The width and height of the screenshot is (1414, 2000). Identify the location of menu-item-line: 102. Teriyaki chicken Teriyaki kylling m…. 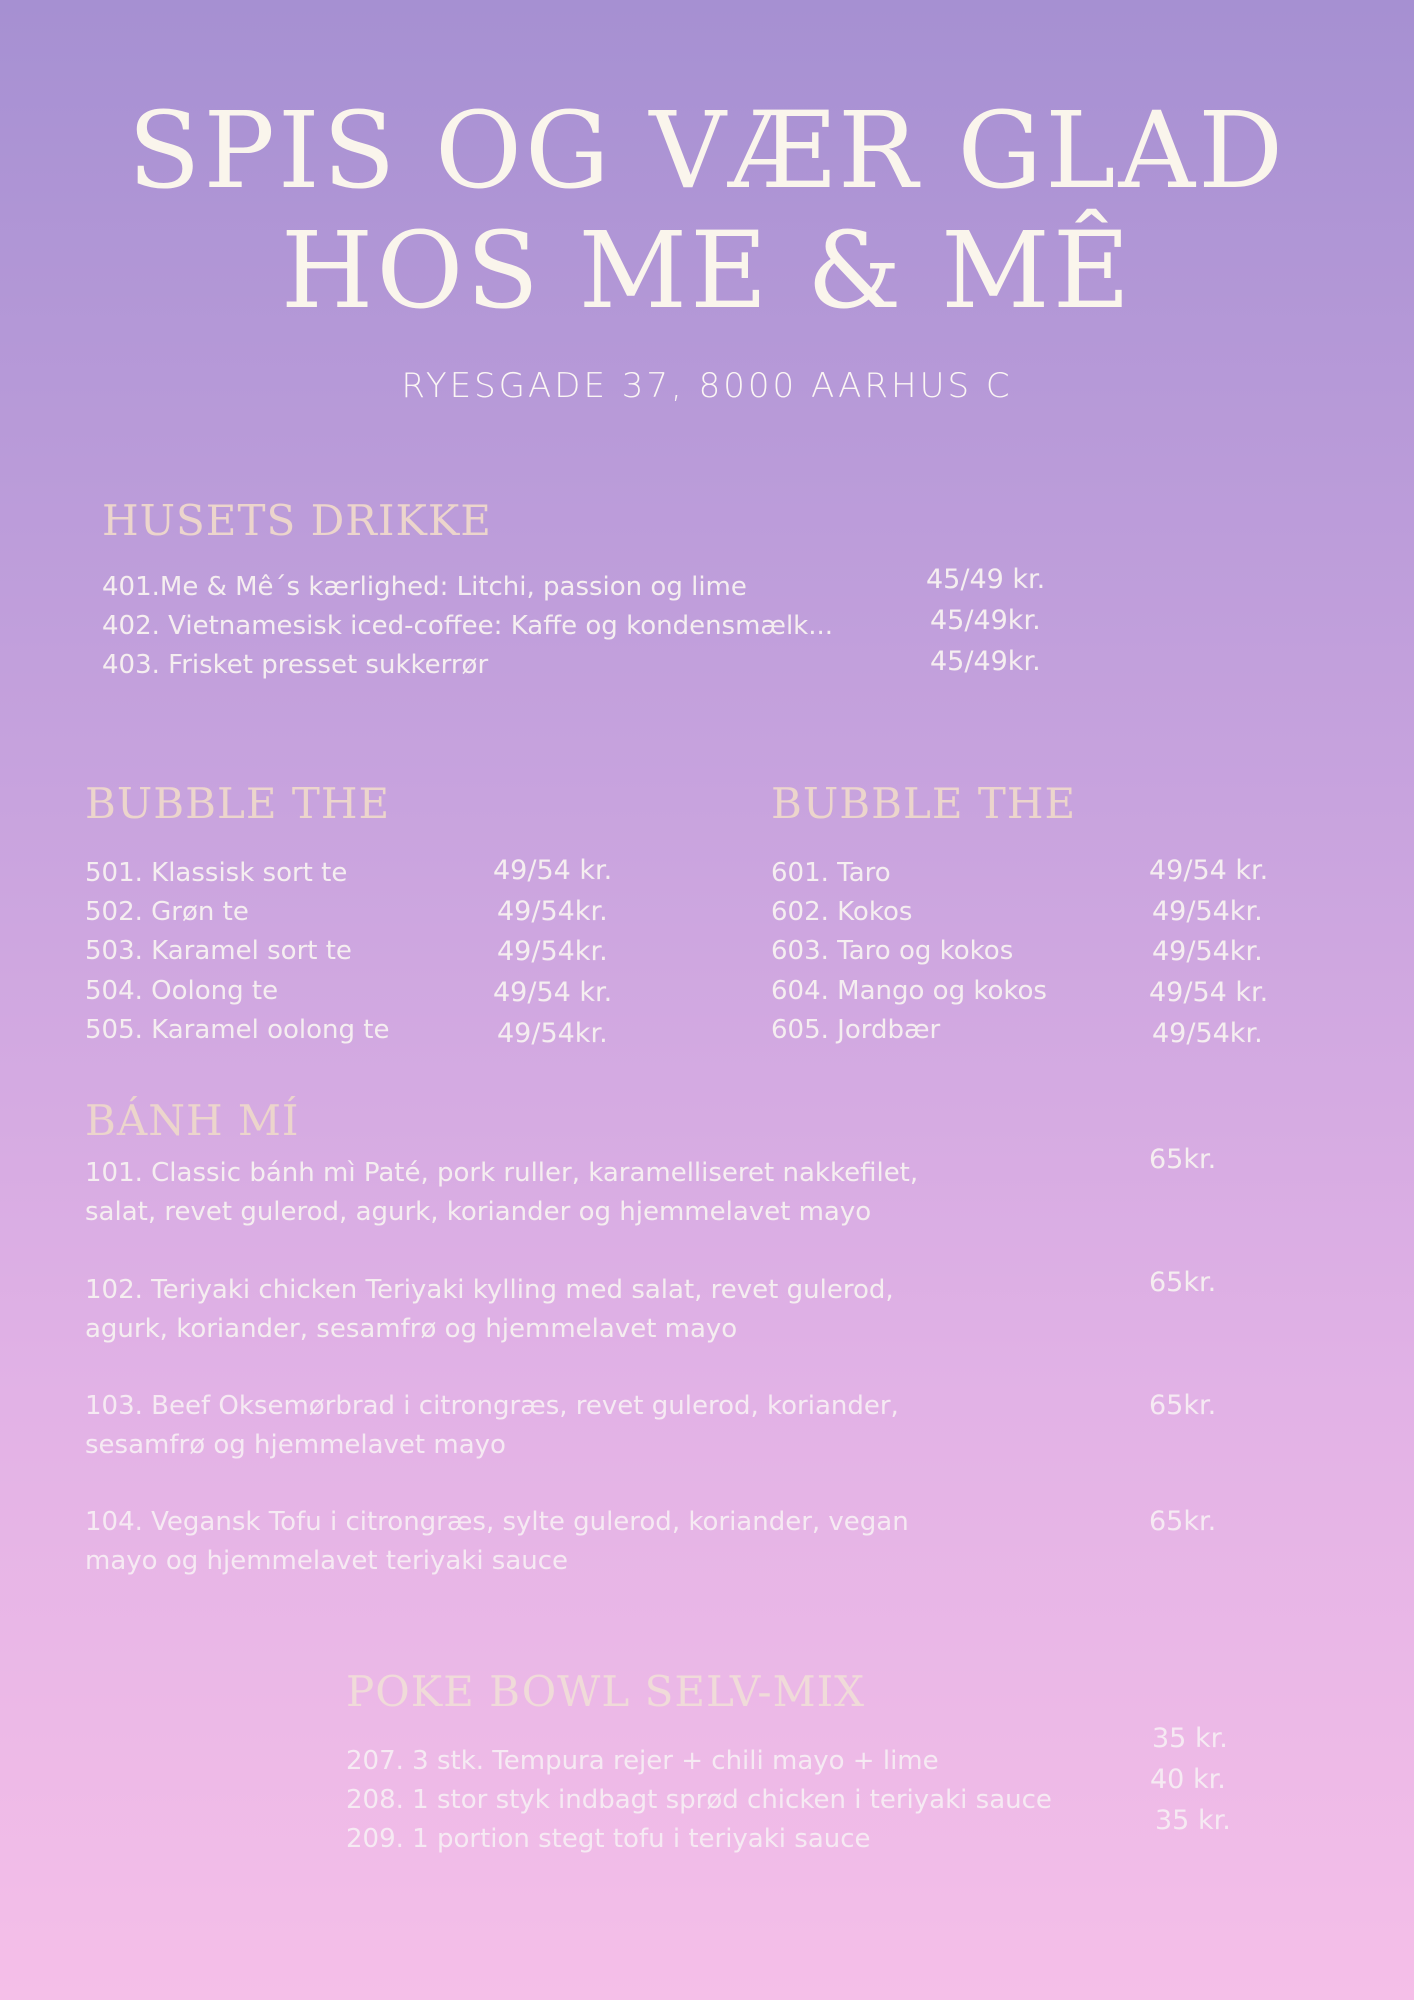
(489, 1290).